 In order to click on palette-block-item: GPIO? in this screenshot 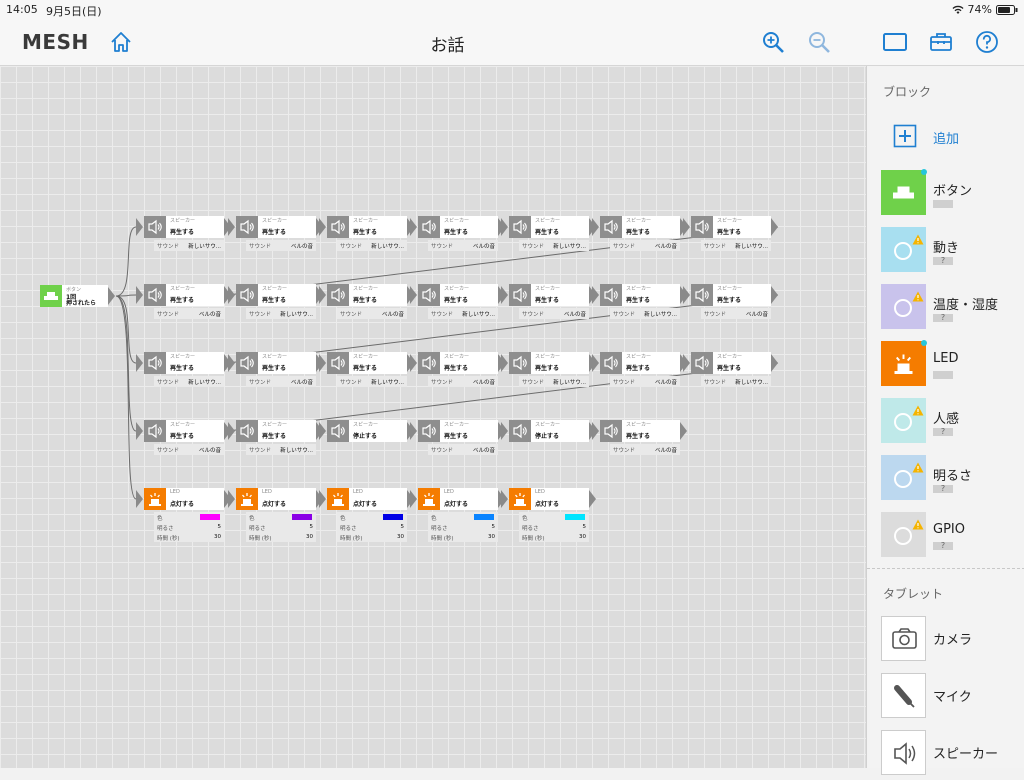, I will do `click(951, 535)`.